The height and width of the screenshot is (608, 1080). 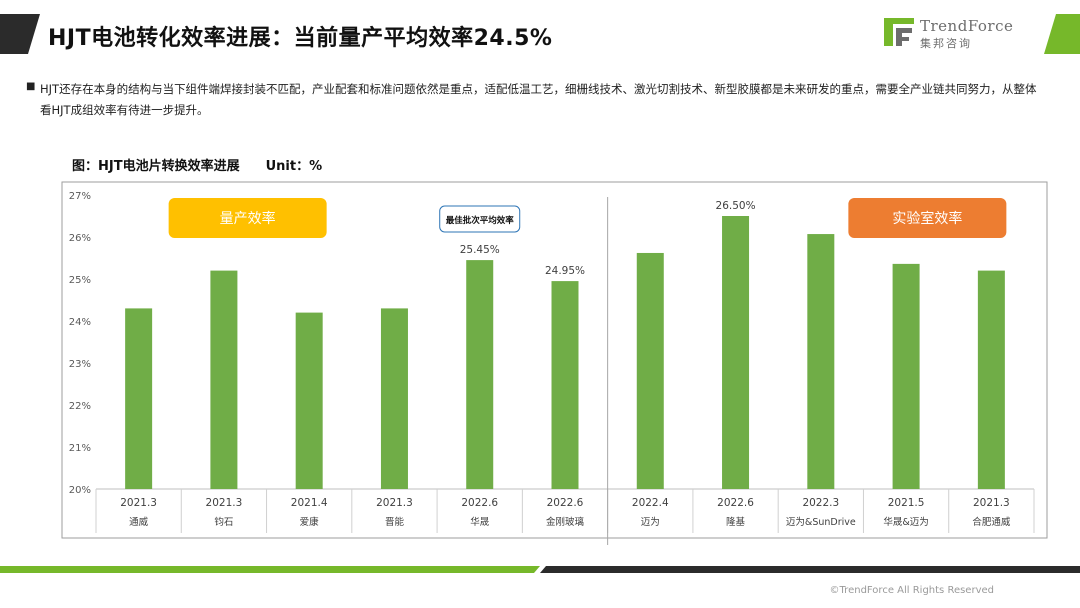 What do you see at coordinates (736, 522) in the screenshot?
I see `x-tick-label-company: 隆基` at bounding box center [736, 522].